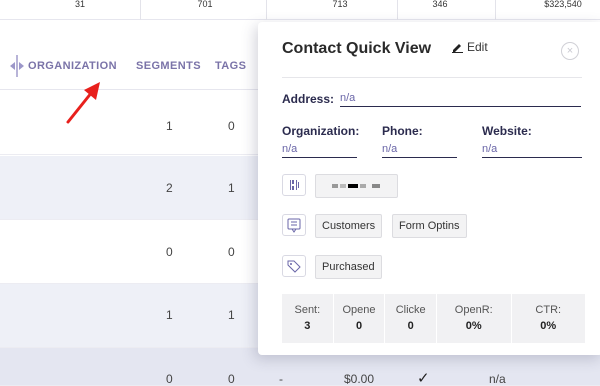 Image resolution: width=600 pixels, height=386 pixels. I want to click on organization-label: Organization:, so click(321, 131).